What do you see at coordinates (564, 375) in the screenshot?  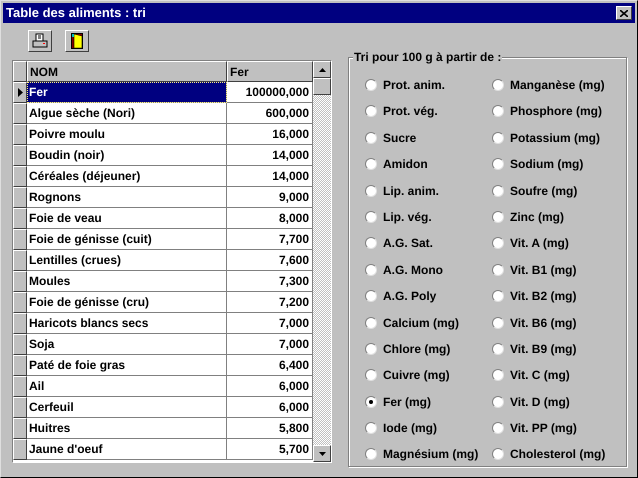 I see `radio-option: Vit. C (mg)` at bounding box center [564, 375].